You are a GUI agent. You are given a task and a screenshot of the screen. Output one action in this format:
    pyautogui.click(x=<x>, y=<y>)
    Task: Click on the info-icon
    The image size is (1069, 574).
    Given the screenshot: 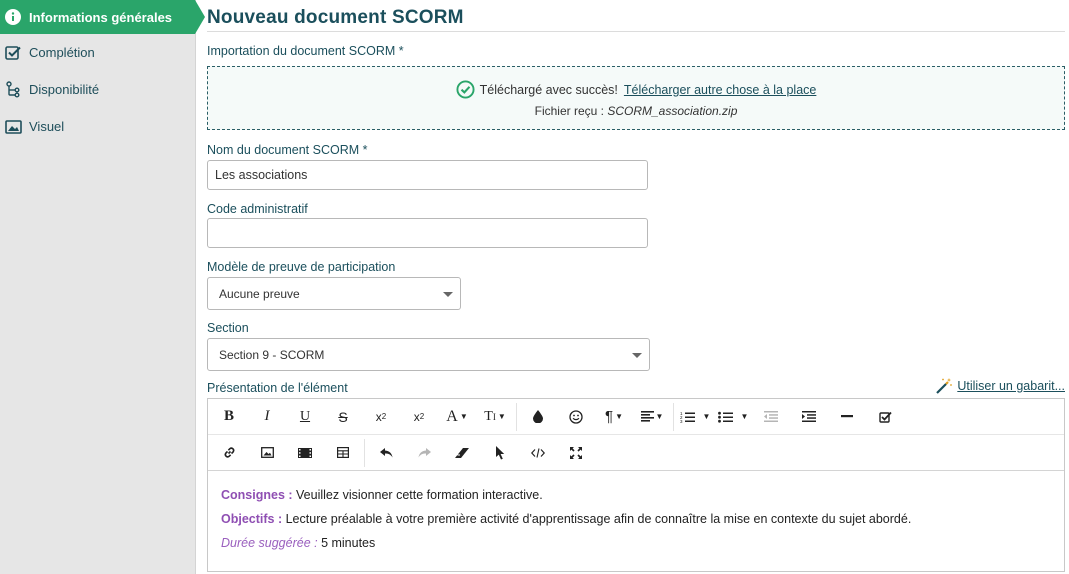 What is the action you would take?
    pyautogui.click(x=13, y=17)
    